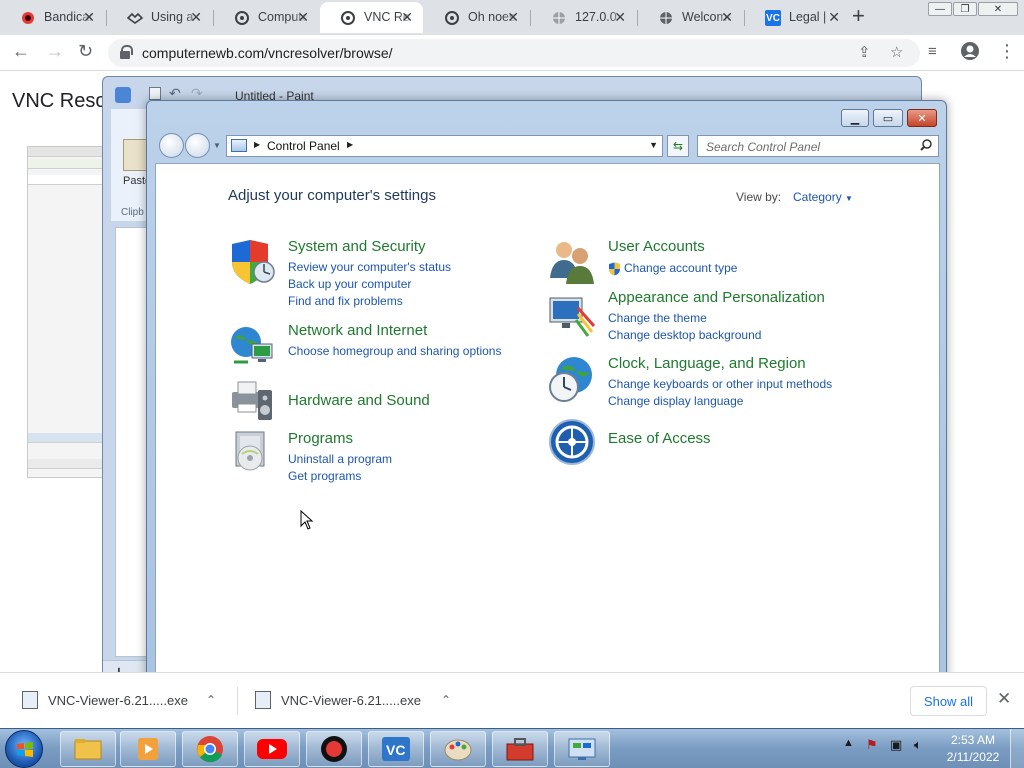  Describe the element at coordinates (252, 400) in the screenshot. I see `printer-speaker-icon` at that location.